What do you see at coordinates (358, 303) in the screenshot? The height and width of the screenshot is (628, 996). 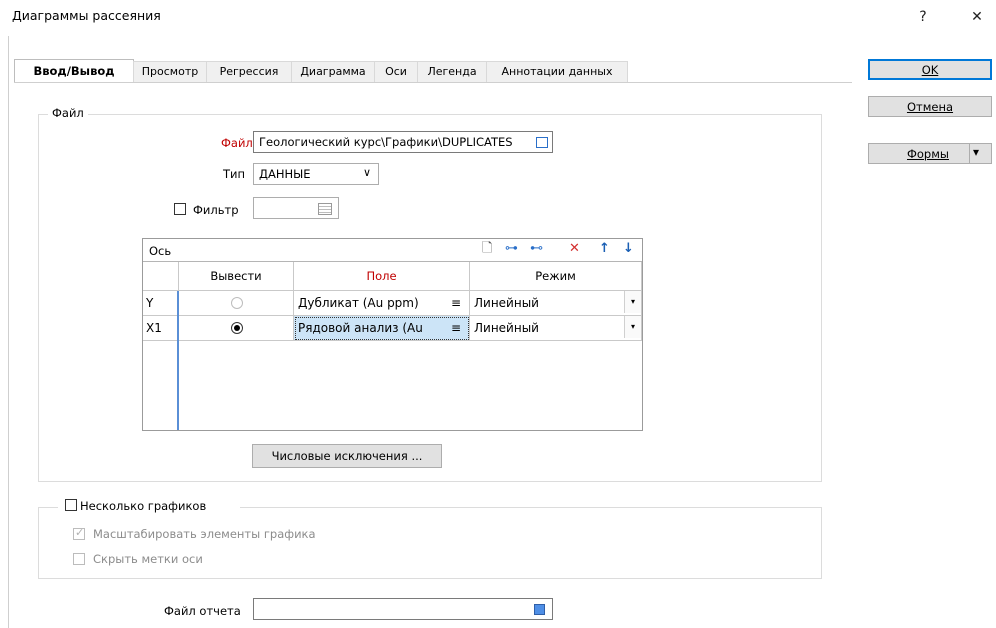 I see `field-cell-value: Дубликат (Au ppm)` at bounding box center [358, 303].